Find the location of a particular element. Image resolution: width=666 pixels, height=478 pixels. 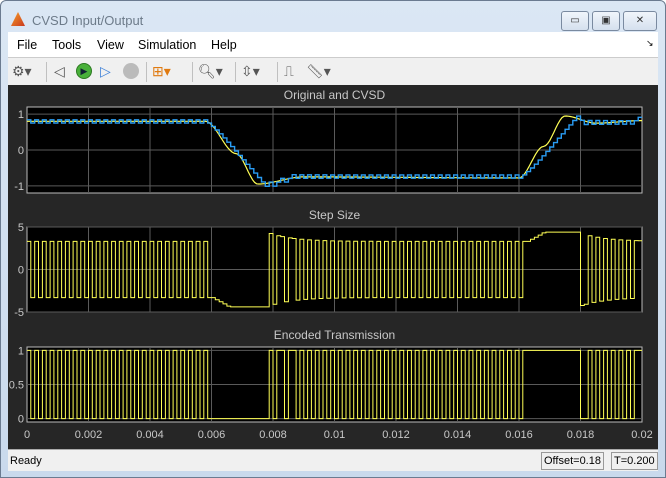

minimize-button: ▭ is located at coordinates (575, 21).